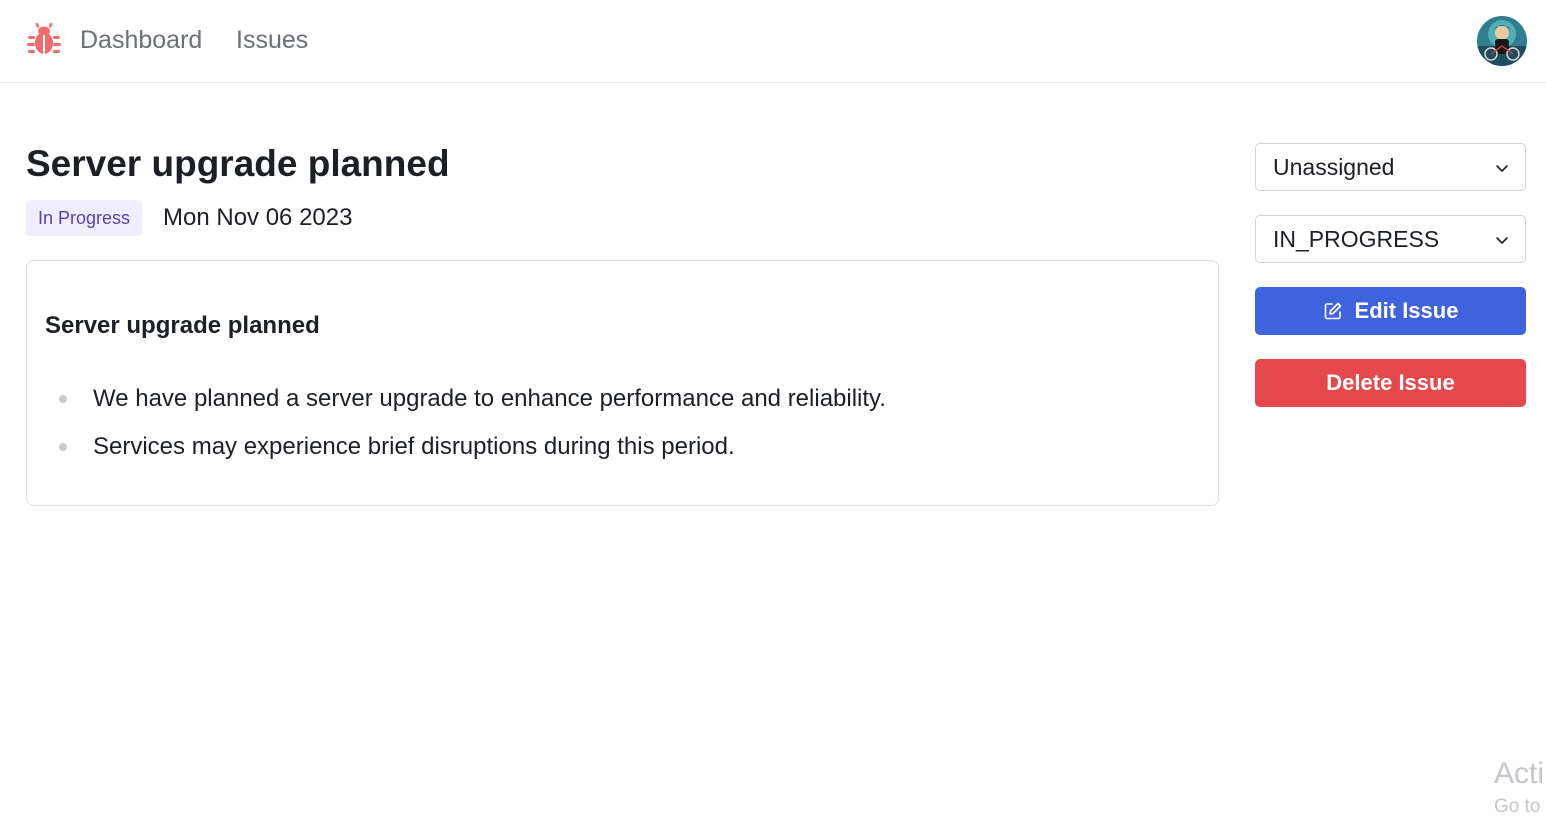 Image resolution: width=1546 pixels, height=817 pixels. I want to click on nav-issues-link: Issues, so click(272, 40).